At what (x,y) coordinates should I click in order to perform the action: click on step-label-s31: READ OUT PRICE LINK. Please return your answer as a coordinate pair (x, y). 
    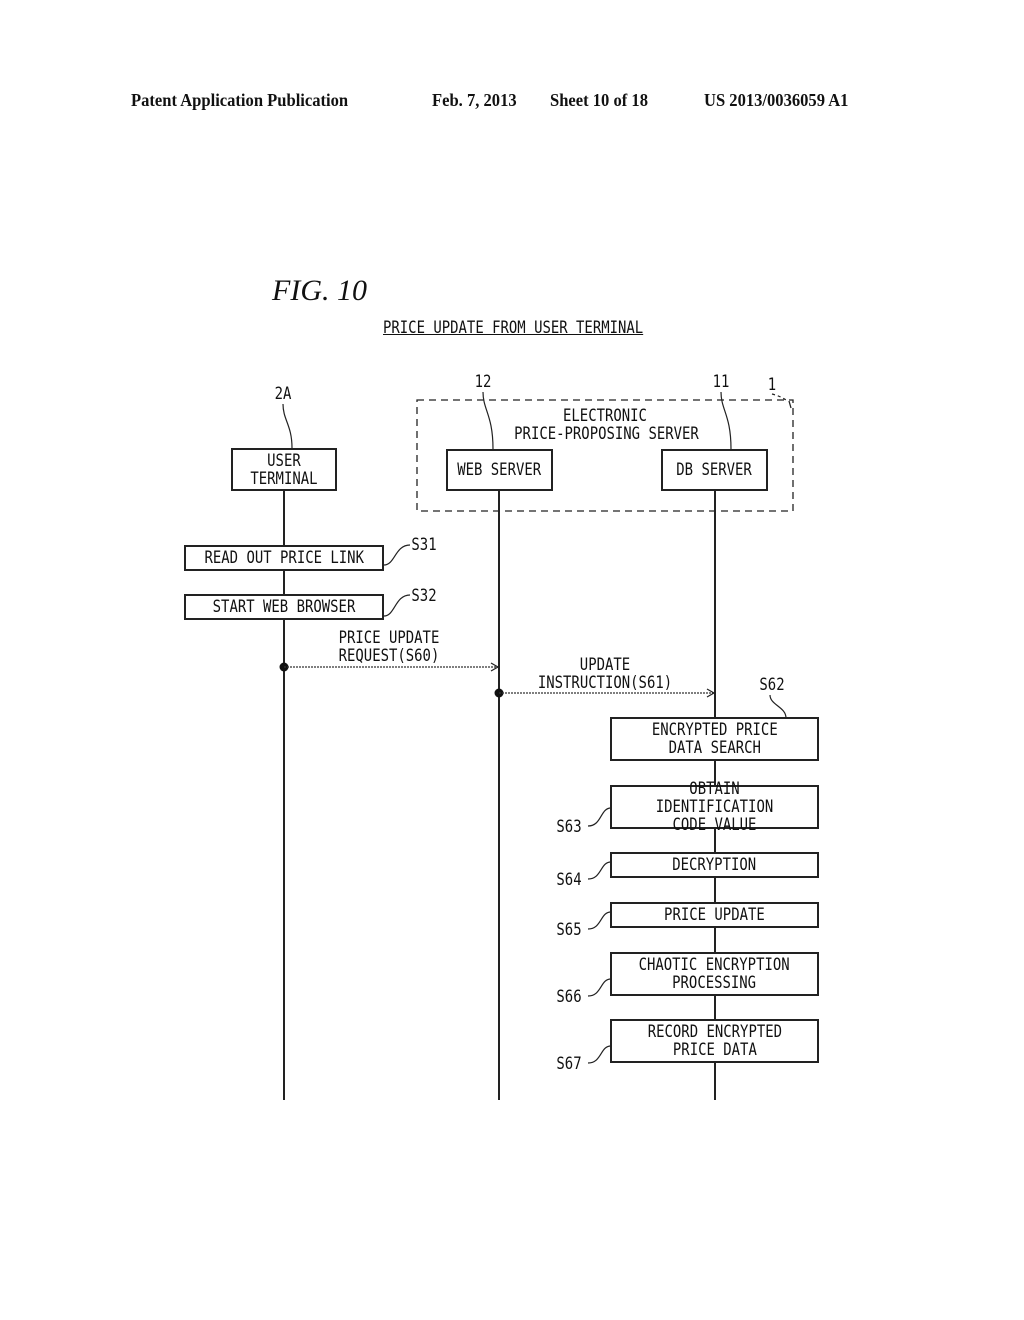
    Looking at the image, I should click on (284, 558).